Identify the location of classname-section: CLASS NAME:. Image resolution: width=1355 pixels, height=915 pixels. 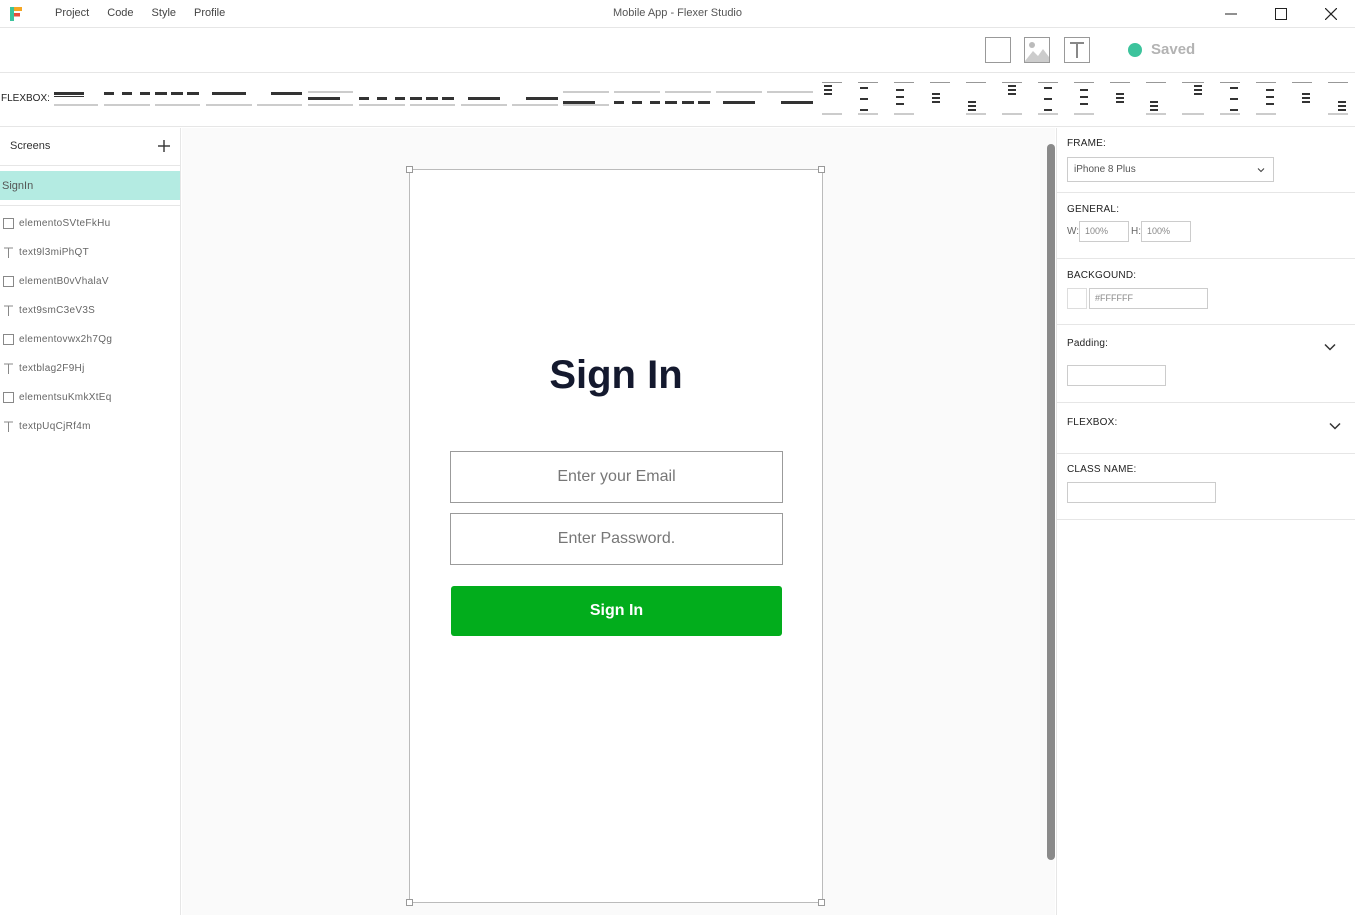
(1206, 487).